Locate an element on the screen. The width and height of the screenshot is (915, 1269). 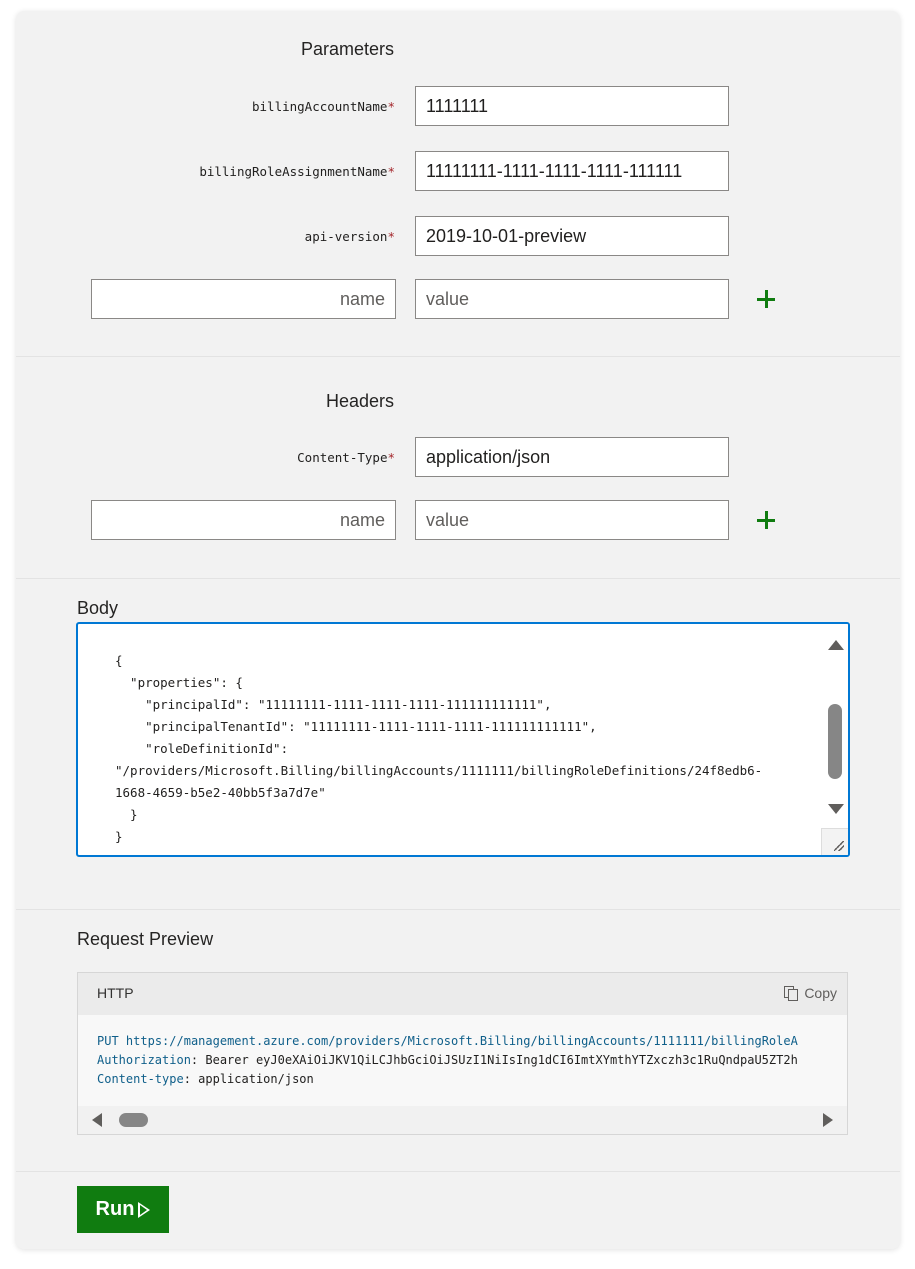
preview-horizontal-scrollbar is located at coordinates (462, 1120).